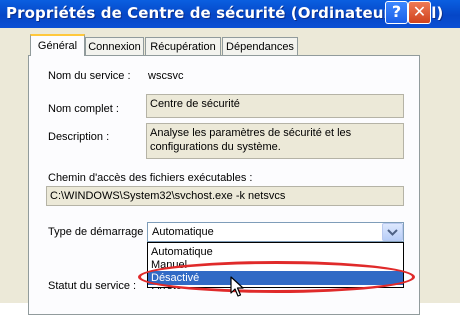  Describe the element at coordinates (260, 46) in the screenshot. I see `tab-dependances: Dépendances` at that location.